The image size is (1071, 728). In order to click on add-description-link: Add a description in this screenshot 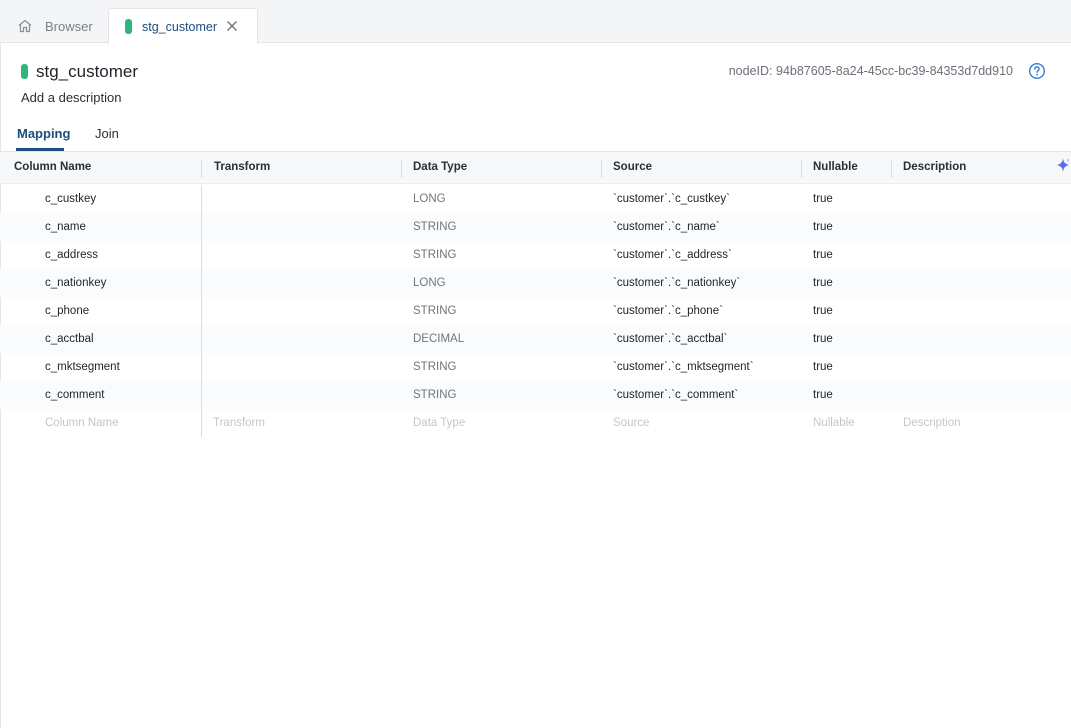, I will do `click(71, 97)`.